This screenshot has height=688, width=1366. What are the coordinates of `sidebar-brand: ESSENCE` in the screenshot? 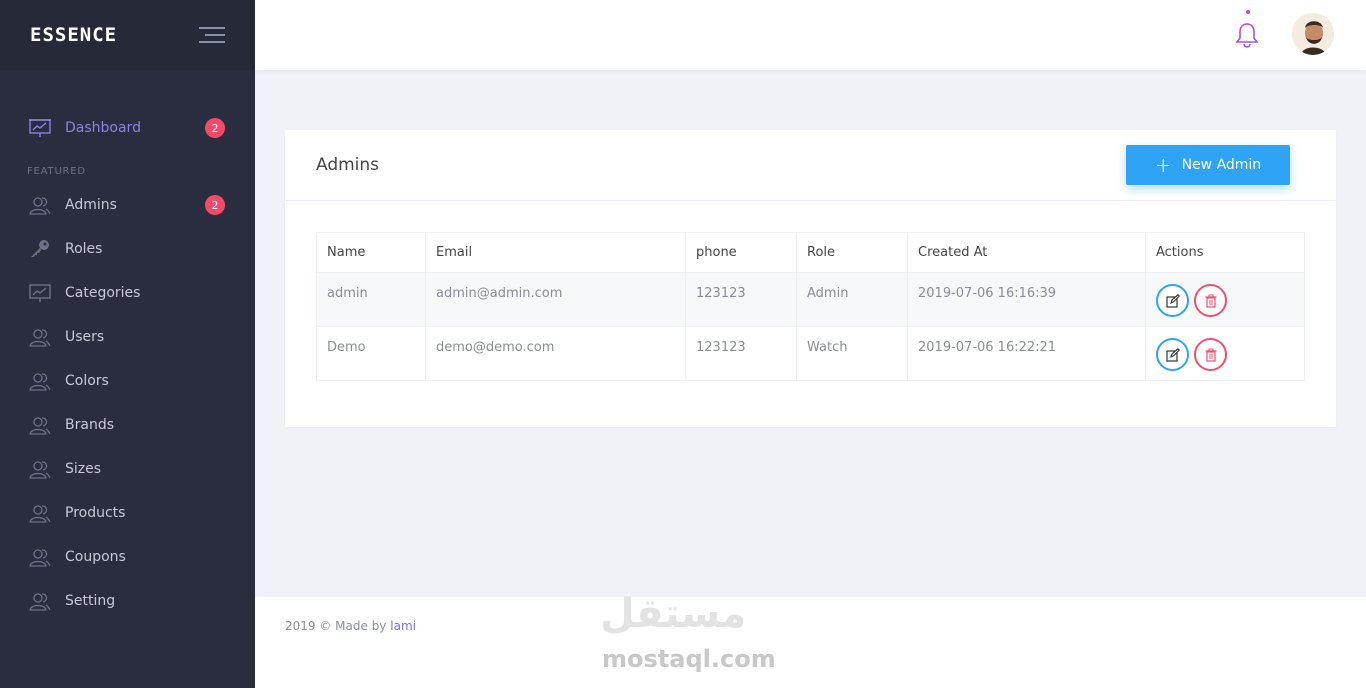 It's located at (127, 35).